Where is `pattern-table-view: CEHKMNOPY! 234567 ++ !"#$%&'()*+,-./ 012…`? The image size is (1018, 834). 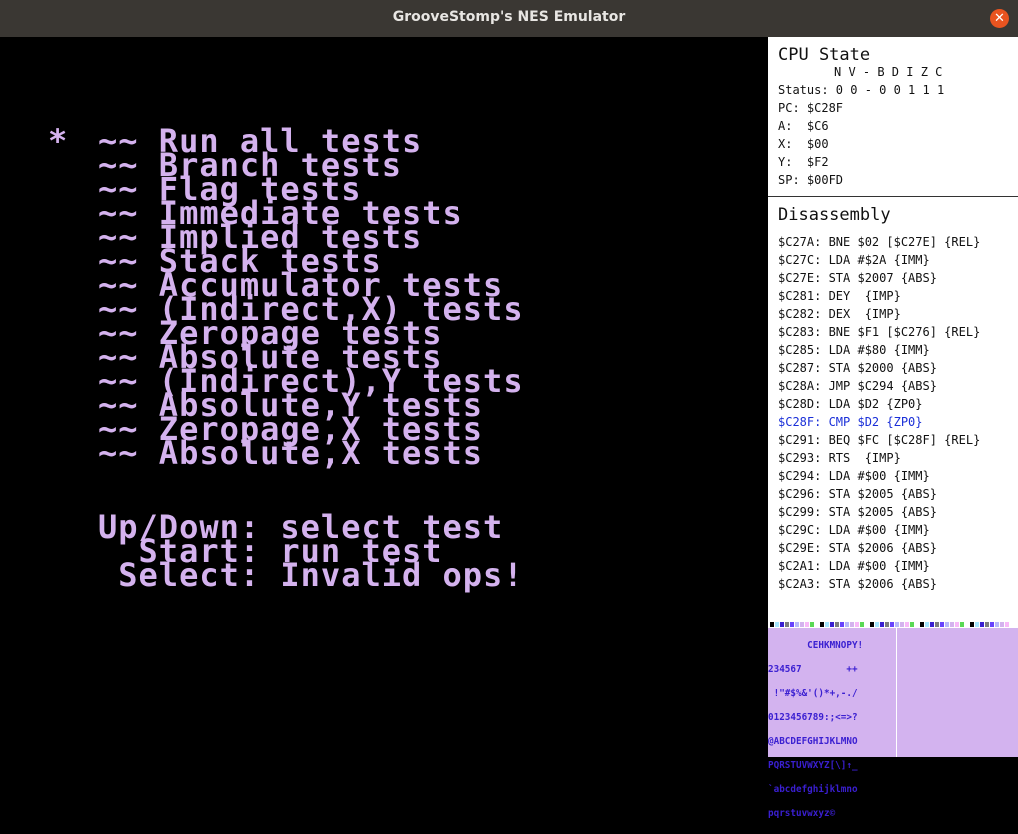
pattern-table-view: CEHKMNOPY! 234567 ++ !"#$%&'()*+,-./ 012… is located at coordinates (893, 719).